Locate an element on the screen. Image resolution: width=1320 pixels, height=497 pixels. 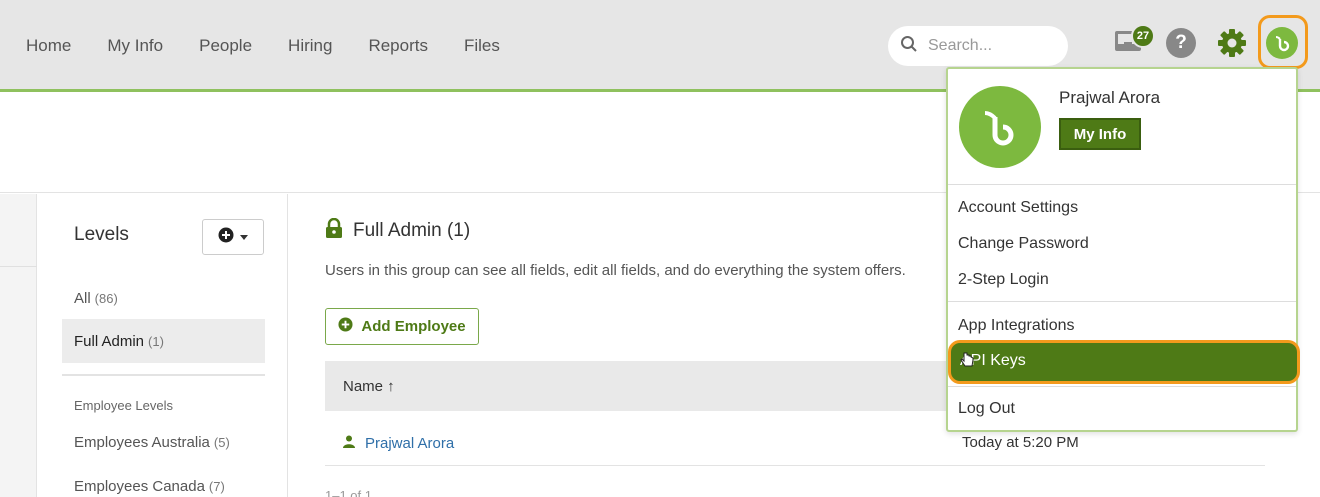
dropdown-header: Prajwal Arora My Info is located at coordinates (1122, 127).